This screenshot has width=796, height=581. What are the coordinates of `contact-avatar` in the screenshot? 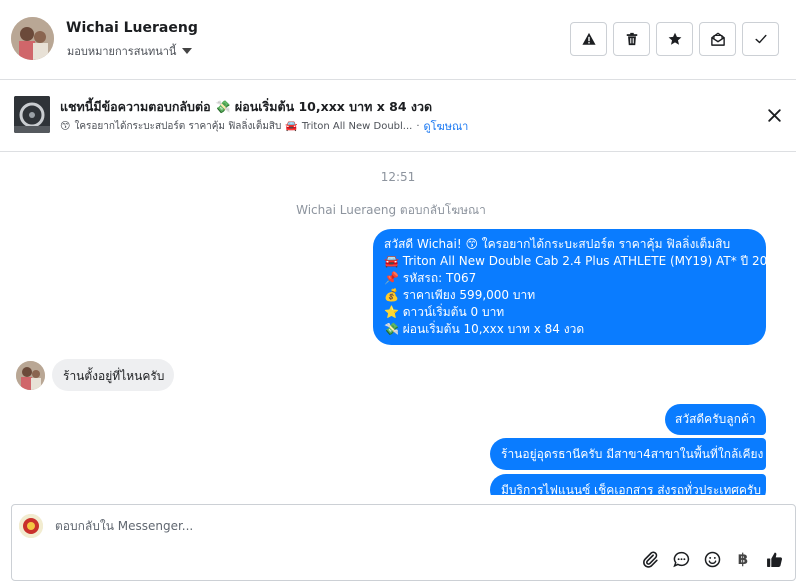 It's located at (32, 38).